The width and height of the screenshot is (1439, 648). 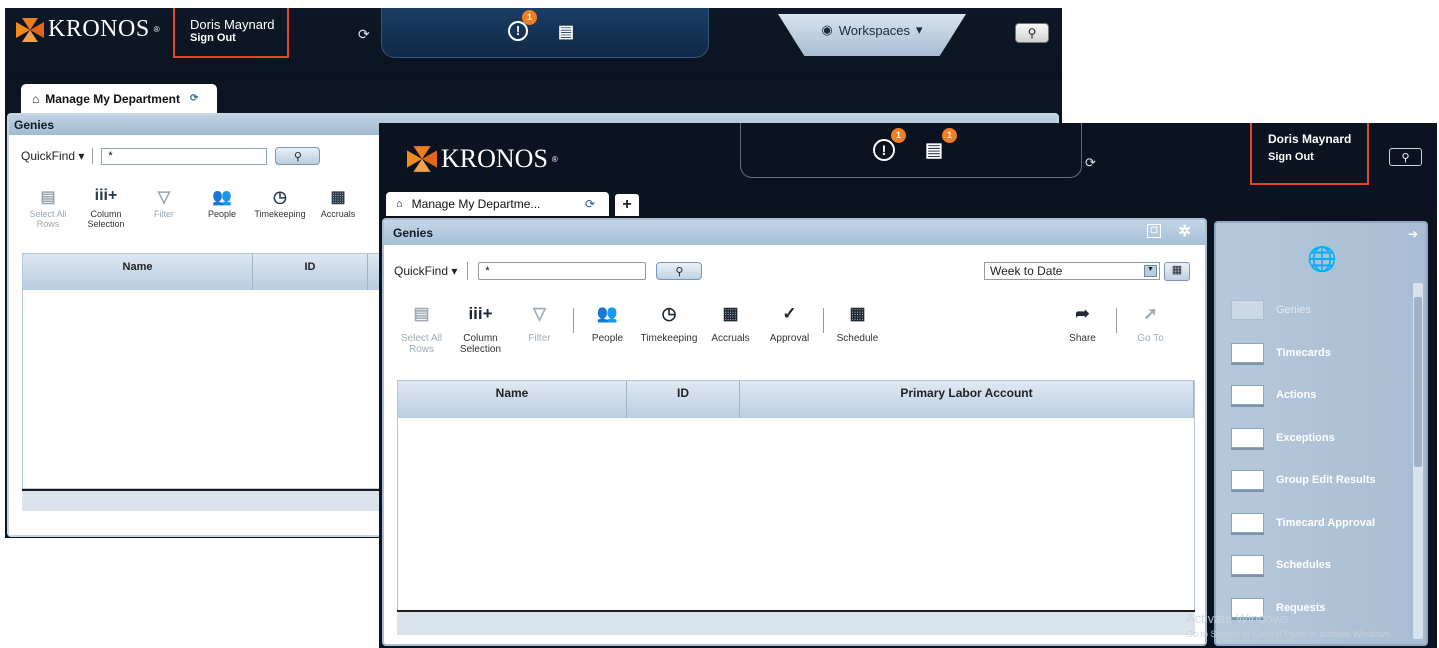 What do you see at coordinates (1082, 324) in the screenshot?
I see `share-button: ➦ Share` at bounding box center [1082, 324].